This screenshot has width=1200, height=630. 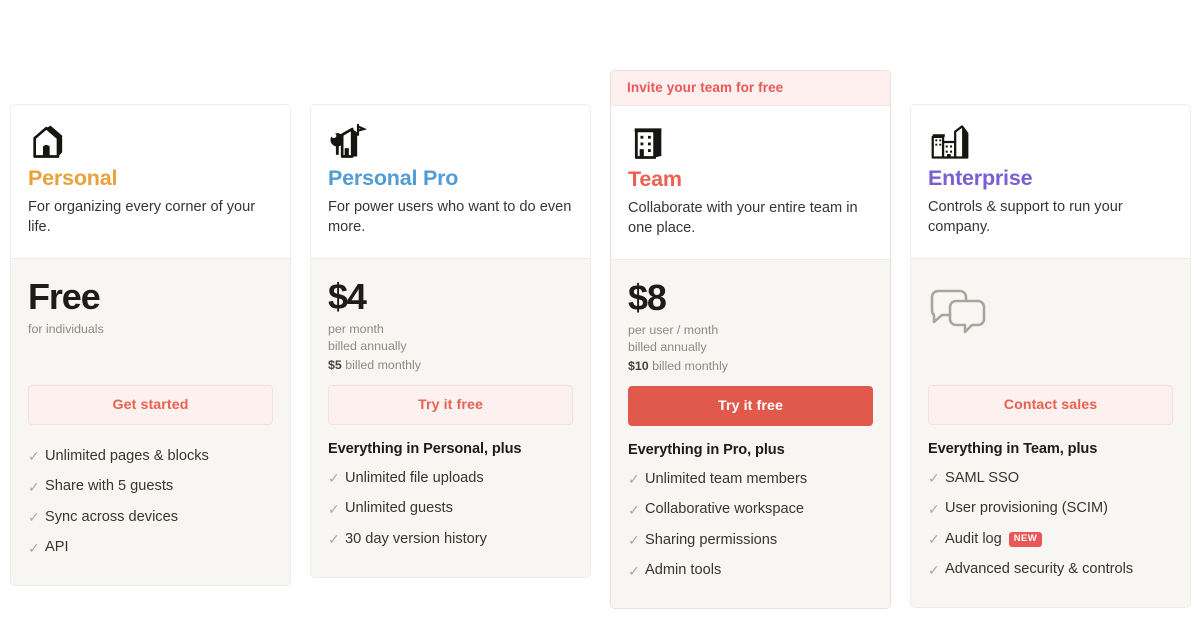 I want to click on office-building-icon, so click(x=750, y=143).